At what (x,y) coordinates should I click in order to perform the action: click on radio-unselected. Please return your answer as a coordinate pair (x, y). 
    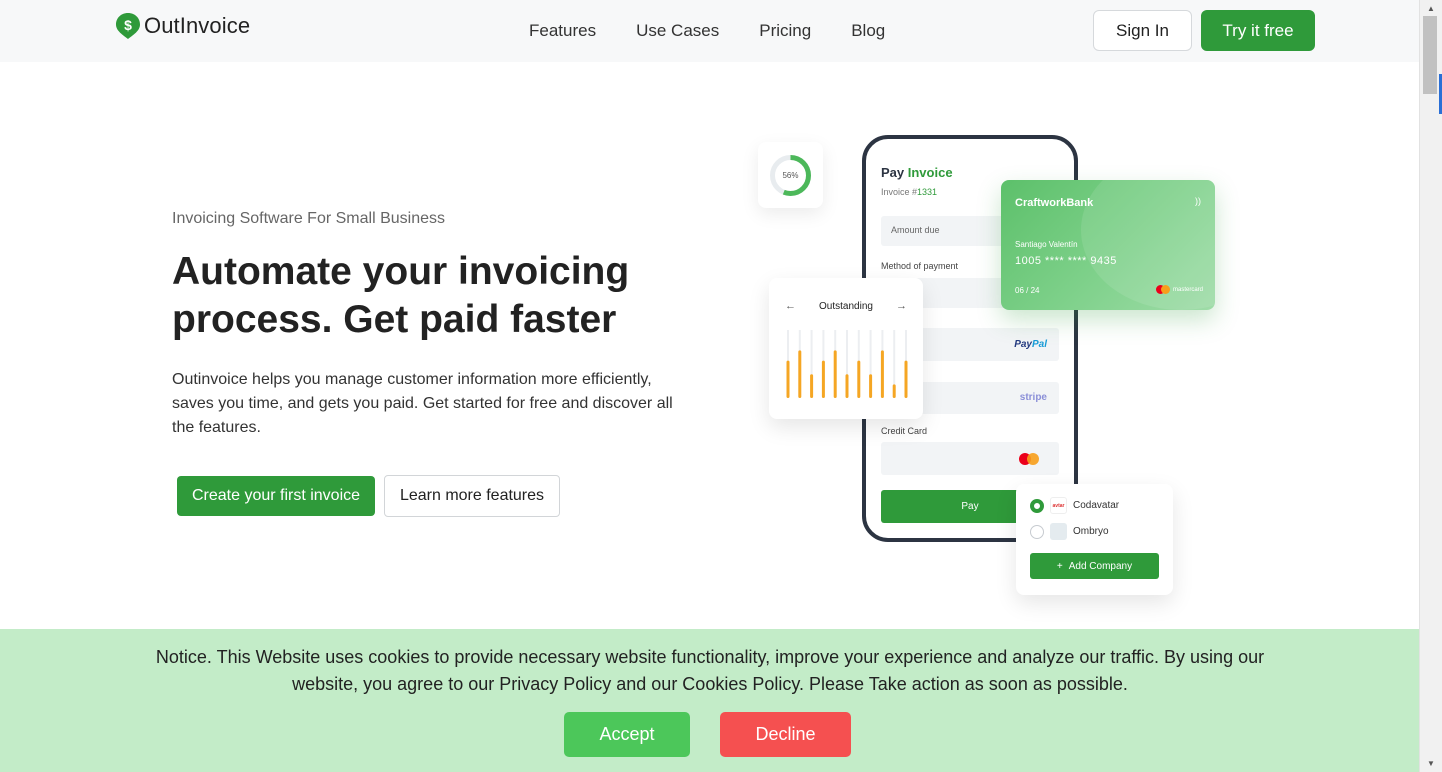
    Looking at the image, I should click on (1037, 531).